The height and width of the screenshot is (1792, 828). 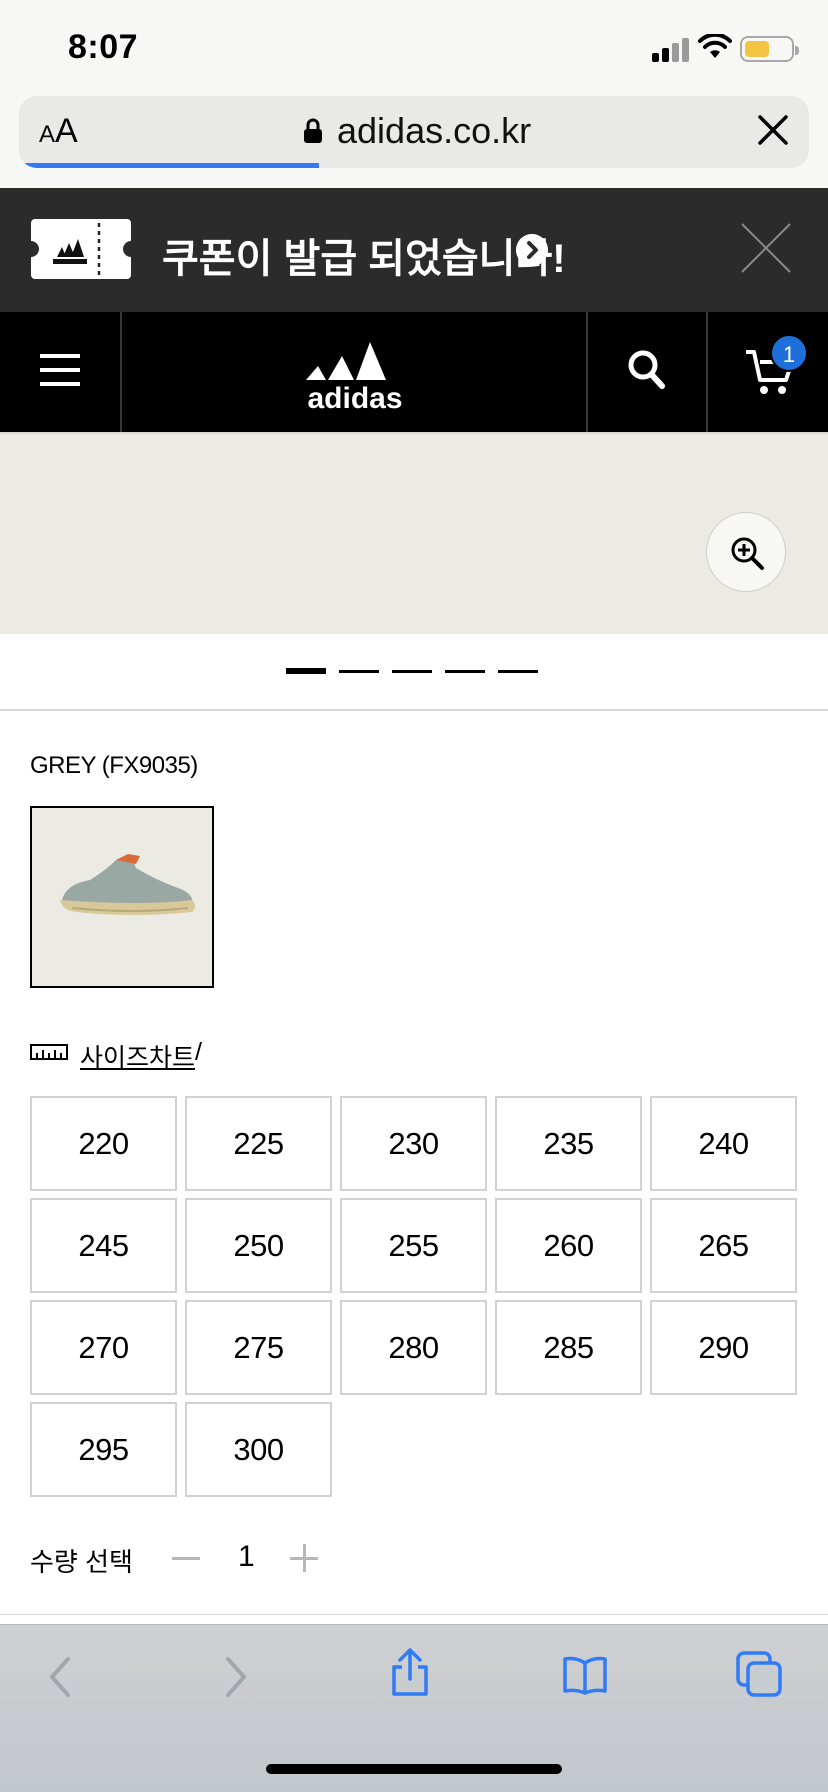 I want to click on zoom-button, so click(x=746, y=552).